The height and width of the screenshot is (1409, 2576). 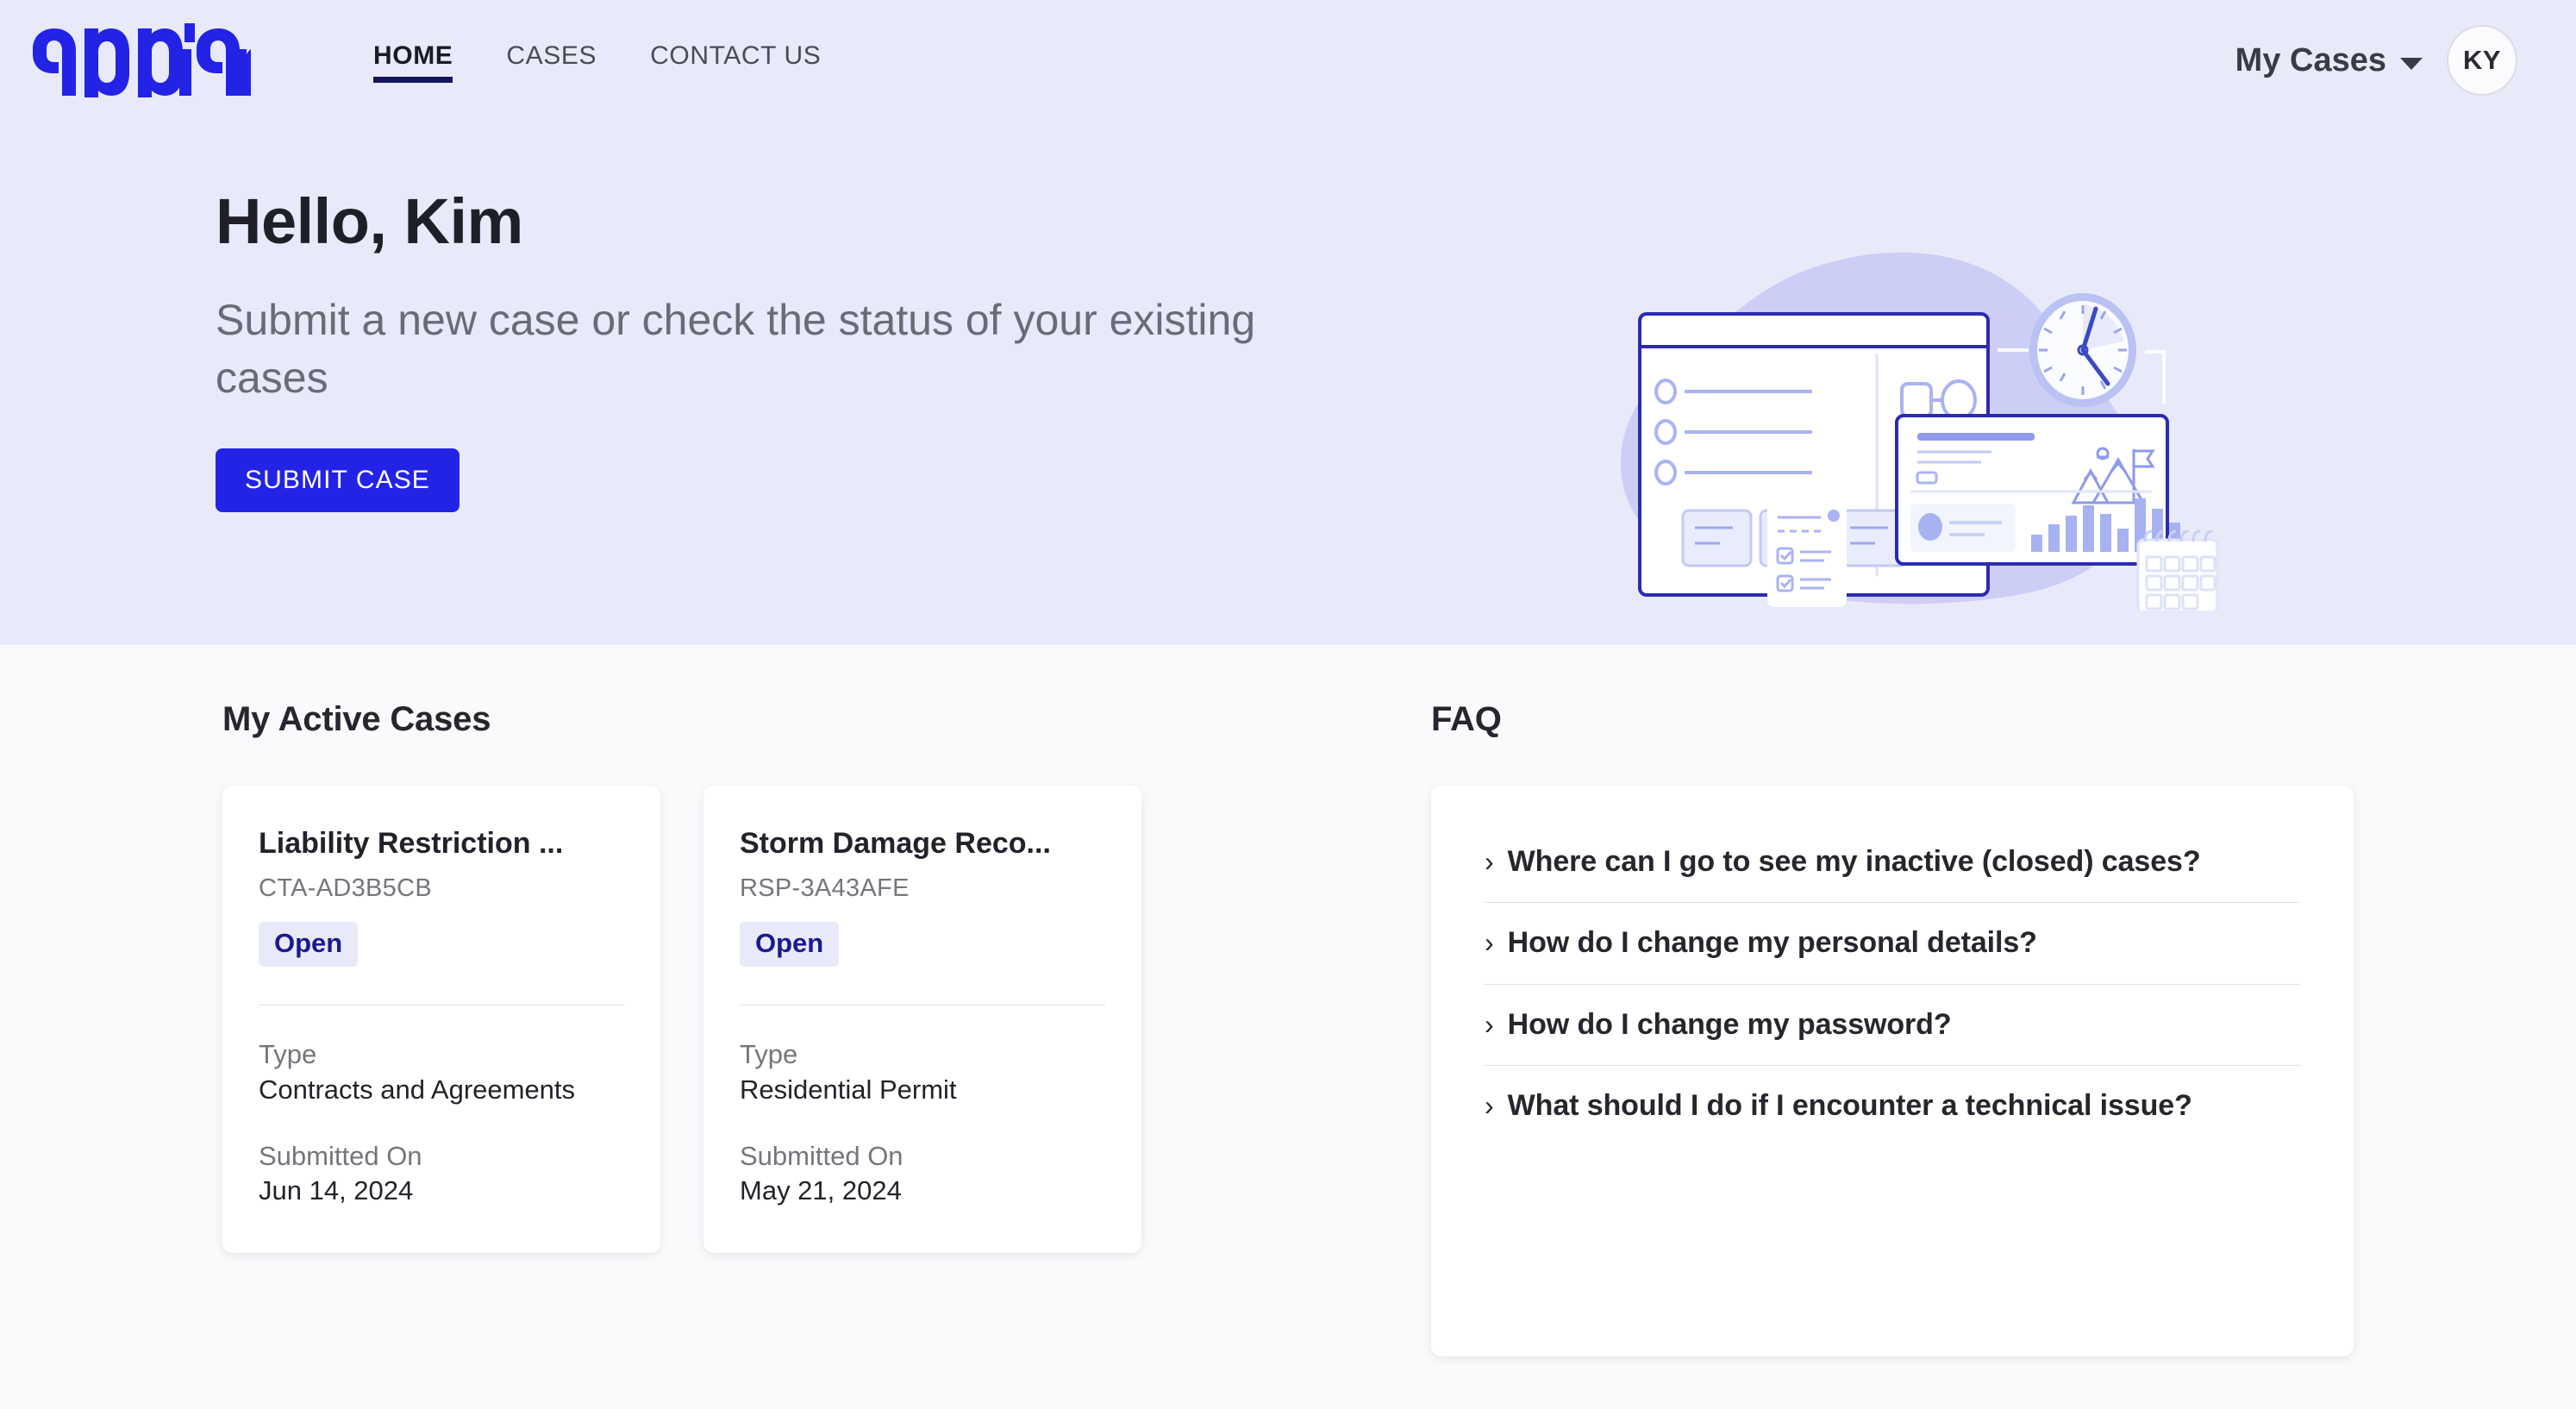 What do you see at coordinates (338, 480) in the screenshot?
I see `submit-case-button: SUBMIT CASE` at bounding box center [338, 480].